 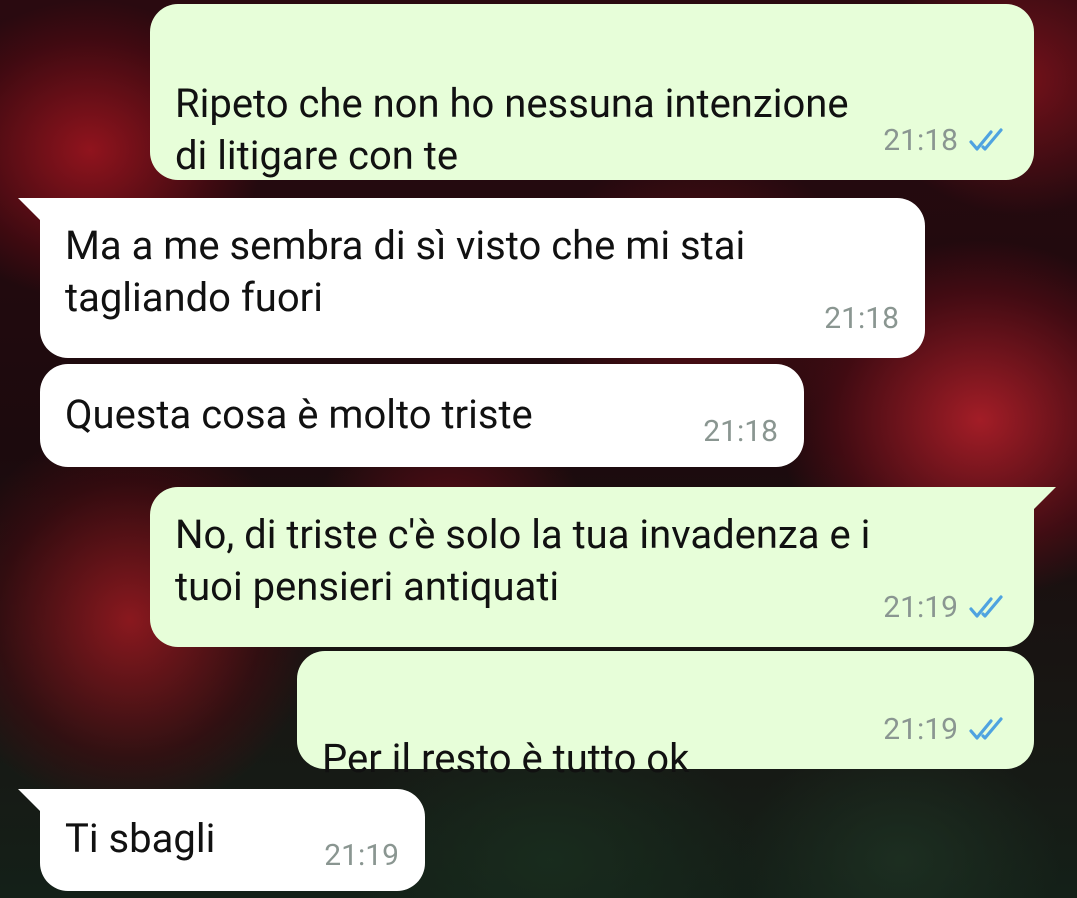 I want to click on message-bubble-incoming: Questa cosa è molto triste 21:18, so click(x=422, y=415).